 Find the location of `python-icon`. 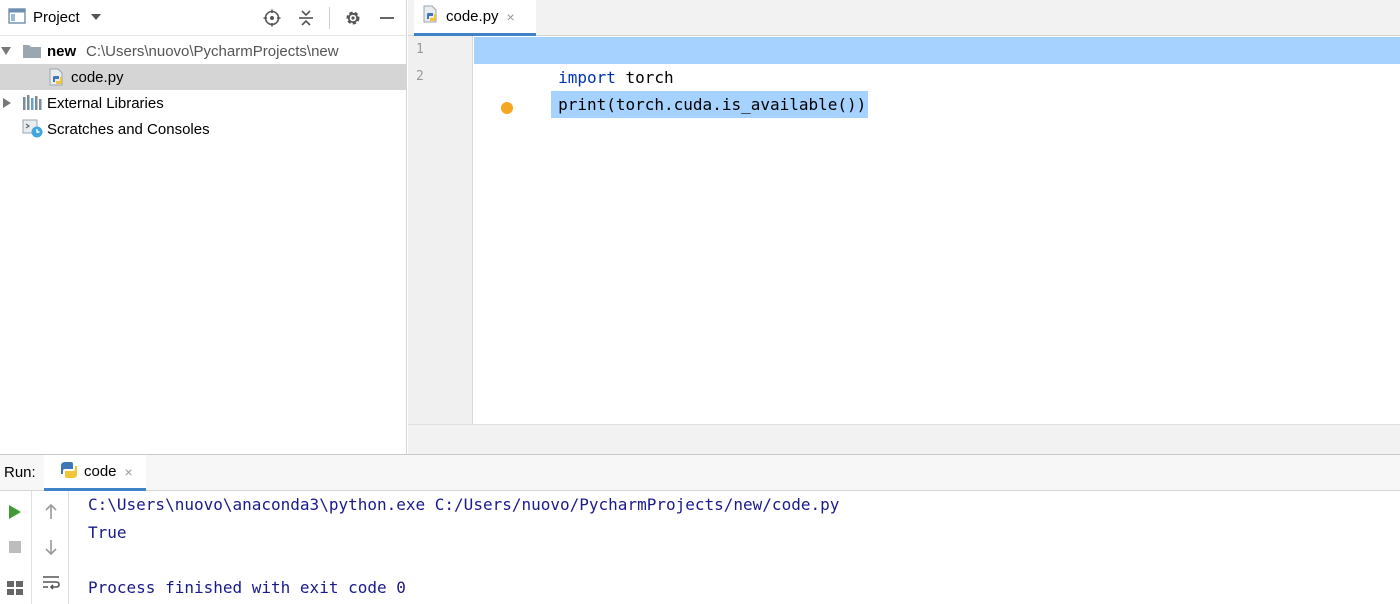

python-icon is located at coordinates (69, 472).